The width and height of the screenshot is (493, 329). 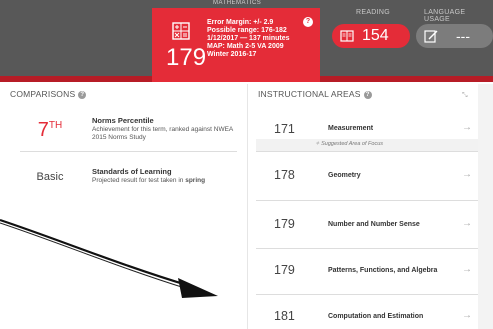 I want to click on test-date: 1/12/2017 — 137 minutes, so click(x=248, y=38).